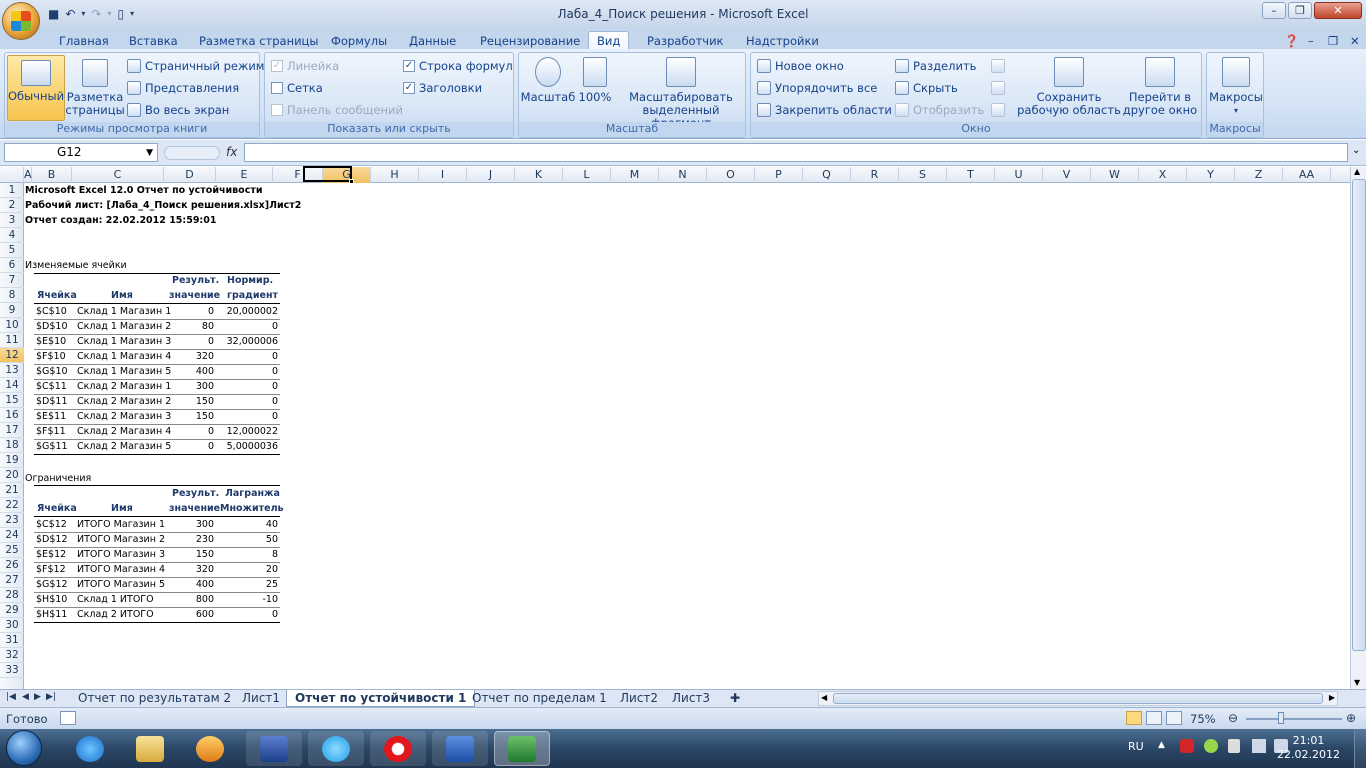 This screenshot has height=768, width=1366. Describe the element at coordinates (12, 445) in the screenshot. I see `row-header-18: 18` at that location.